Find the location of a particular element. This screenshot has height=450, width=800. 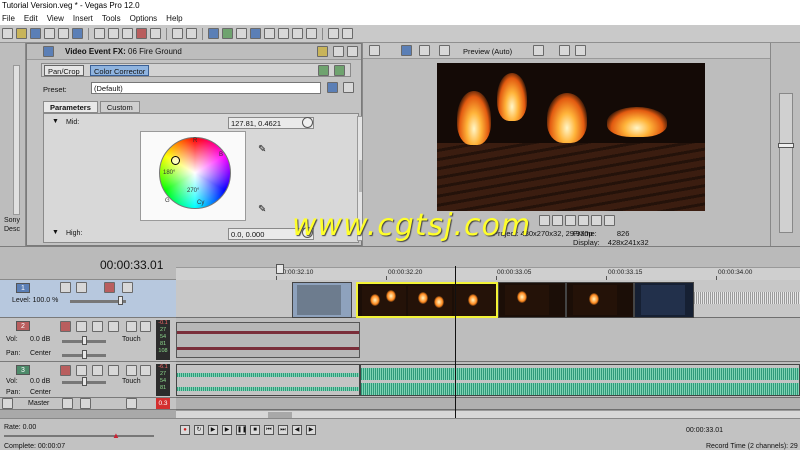

eyedropper-icon: ✎ is located at coordinates (262, 149).